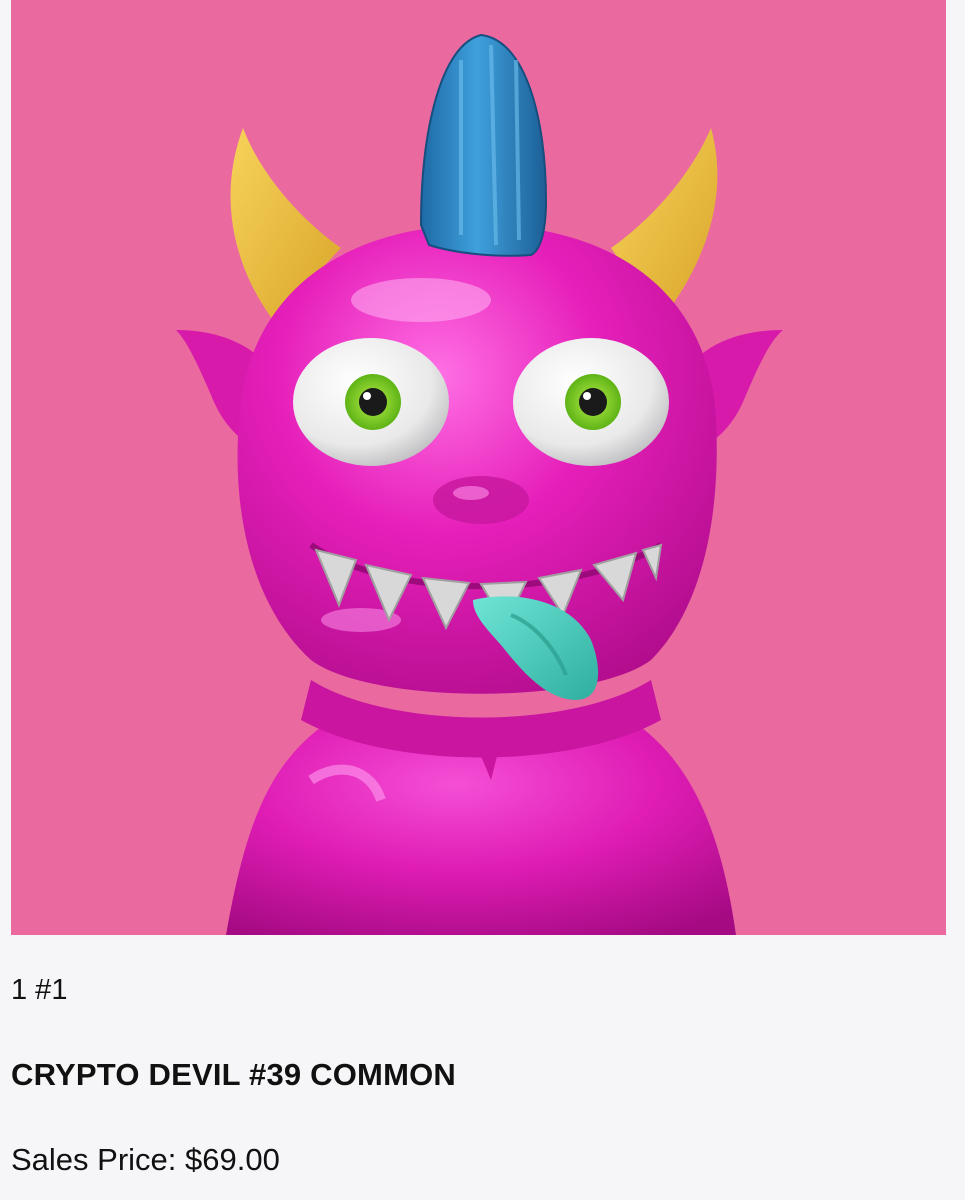 This screenshot has height=1200, width=965. I want to click on nft-title: CRYPTO DEVIL #39 COMMON, so click(233, 1075).